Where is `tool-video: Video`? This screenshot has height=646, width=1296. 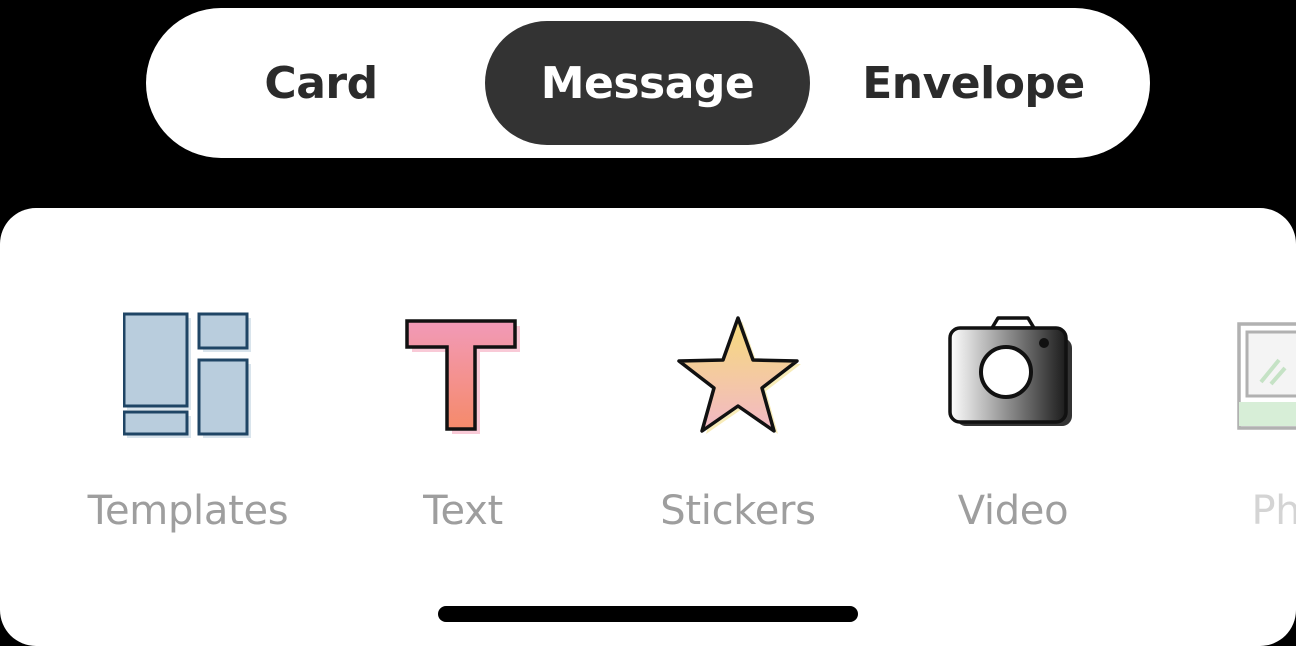
tool-video: Video is located at coordinates (1013, 388).